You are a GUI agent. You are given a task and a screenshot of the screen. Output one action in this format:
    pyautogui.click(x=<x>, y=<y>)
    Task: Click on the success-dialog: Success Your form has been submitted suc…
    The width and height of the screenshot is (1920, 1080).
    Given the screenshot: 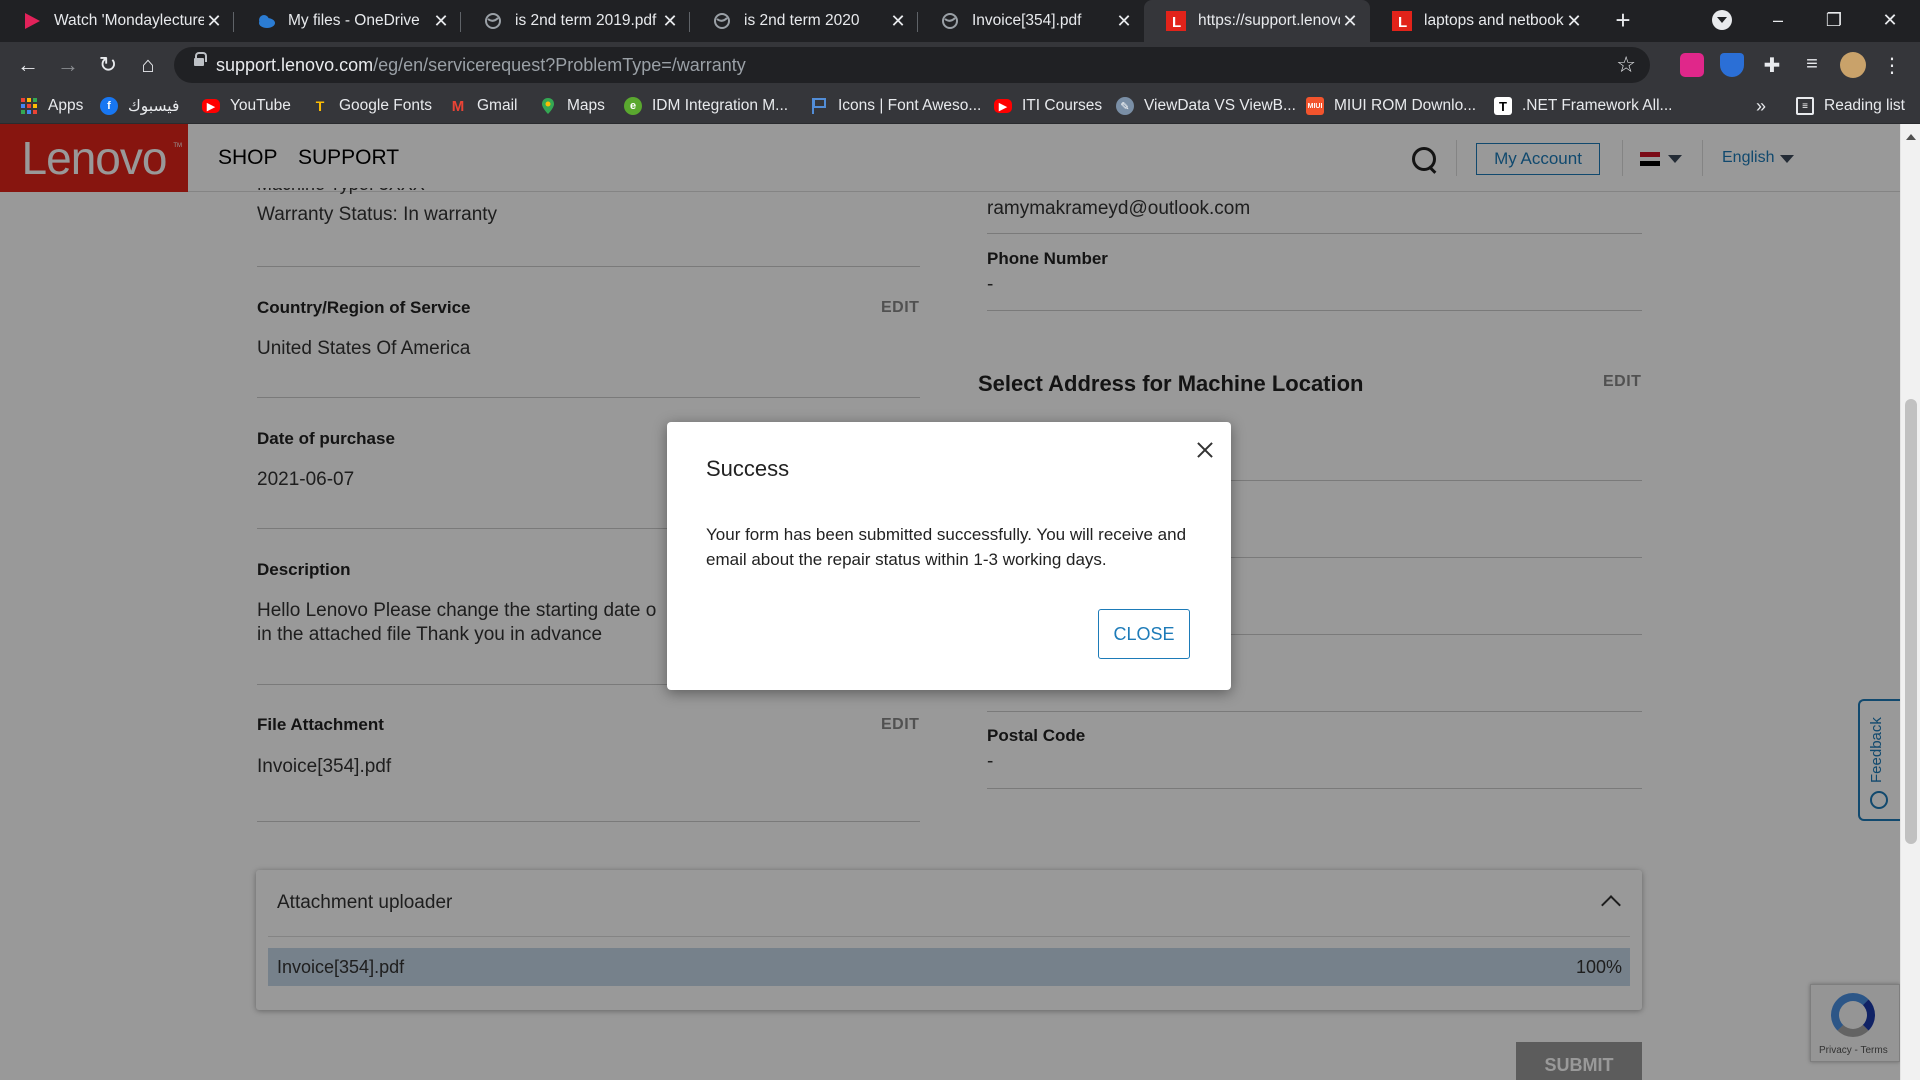 What is the action you would take?
    pyautogui.click(x=949, y=556)
    